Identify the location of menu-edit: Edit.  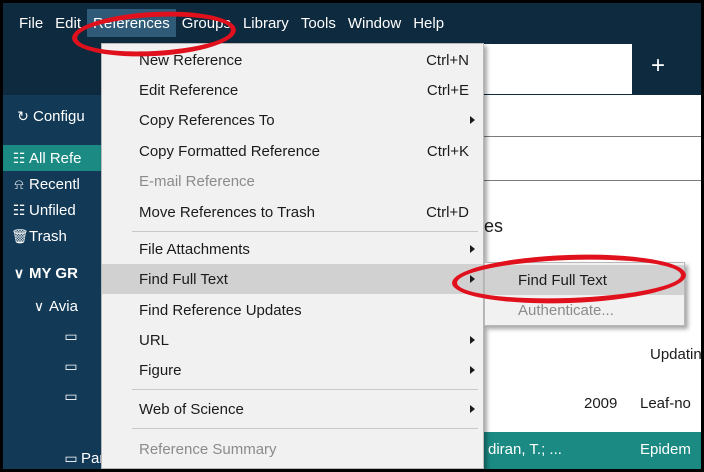
(68, 23).